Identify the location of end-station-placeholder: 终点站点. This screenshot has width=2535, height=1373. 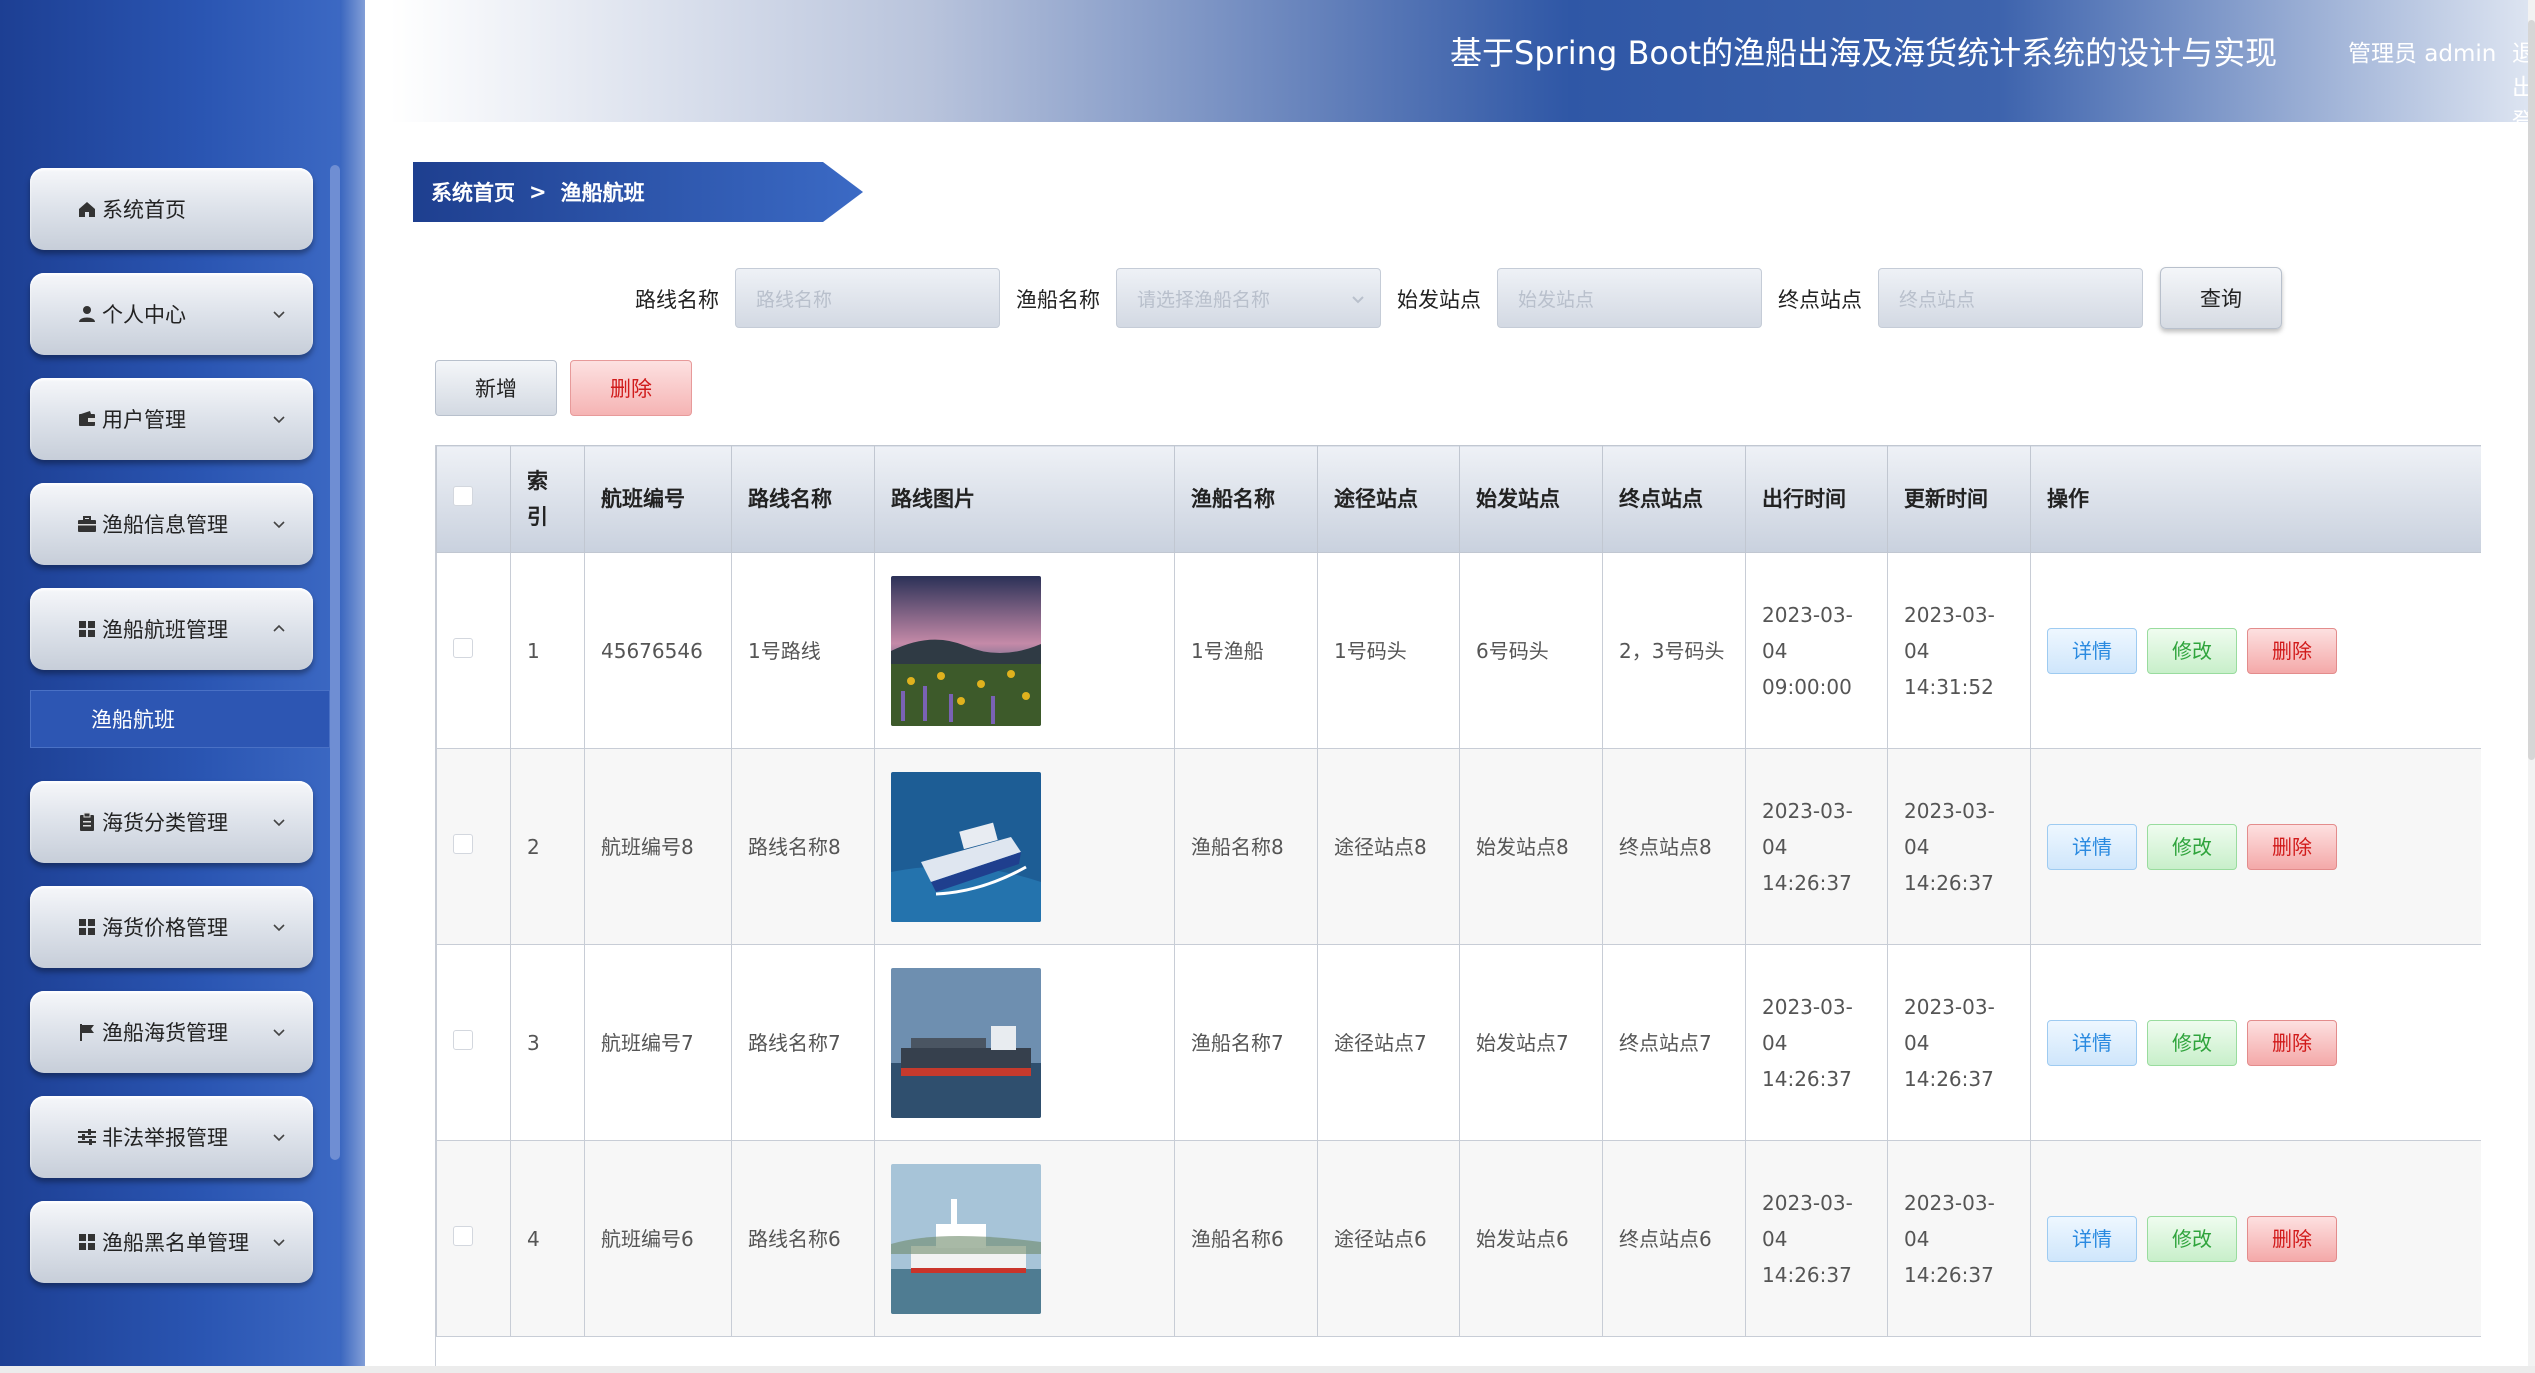
(1937, 299).